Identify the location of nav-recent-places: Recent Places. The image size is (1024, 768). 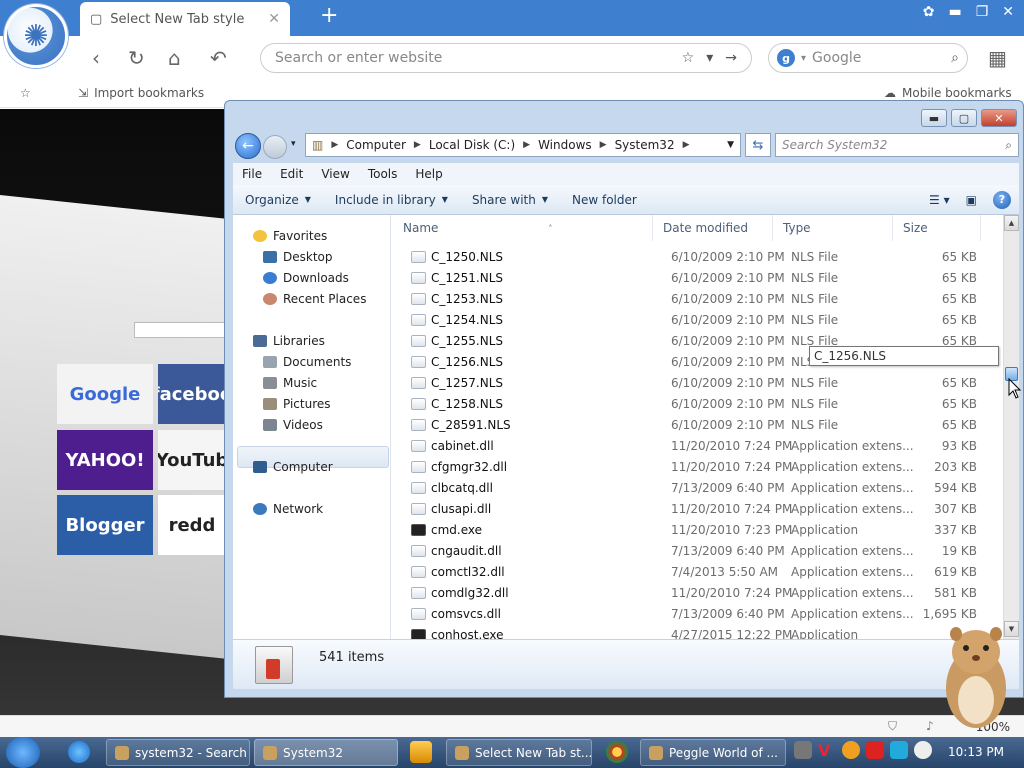
(314, 299).